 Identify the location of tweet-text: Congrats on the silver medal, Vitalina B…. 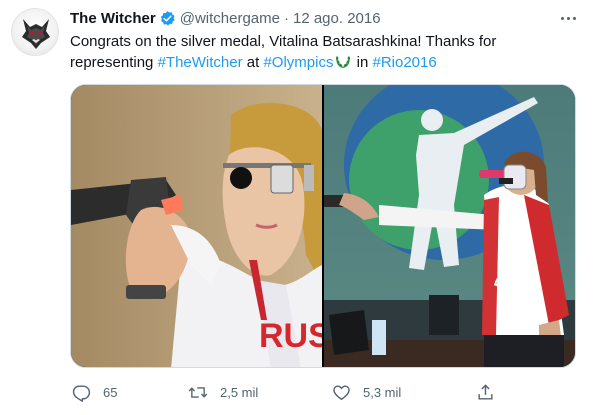
(320, 52).